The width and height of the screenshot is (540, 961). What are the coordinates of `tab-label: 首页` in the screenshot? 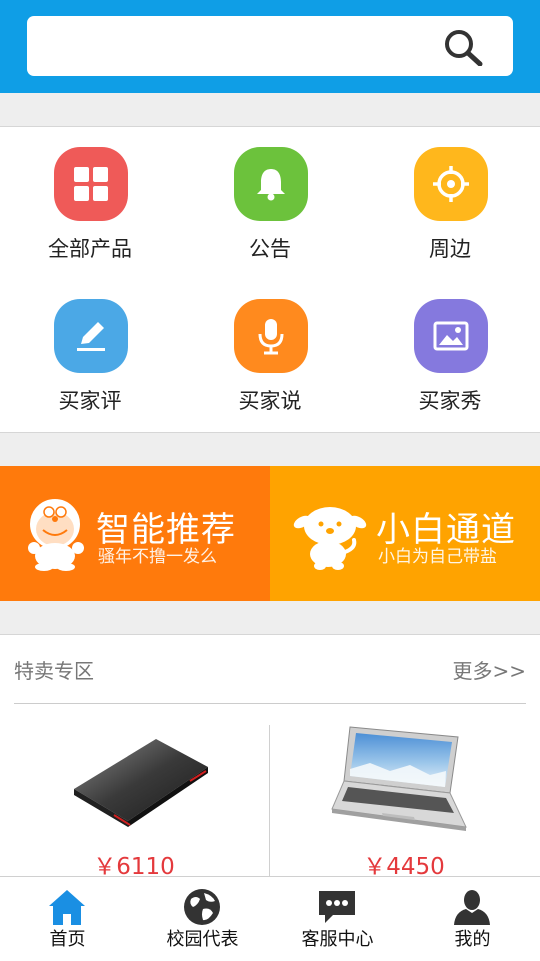 It's located at (67, 939).